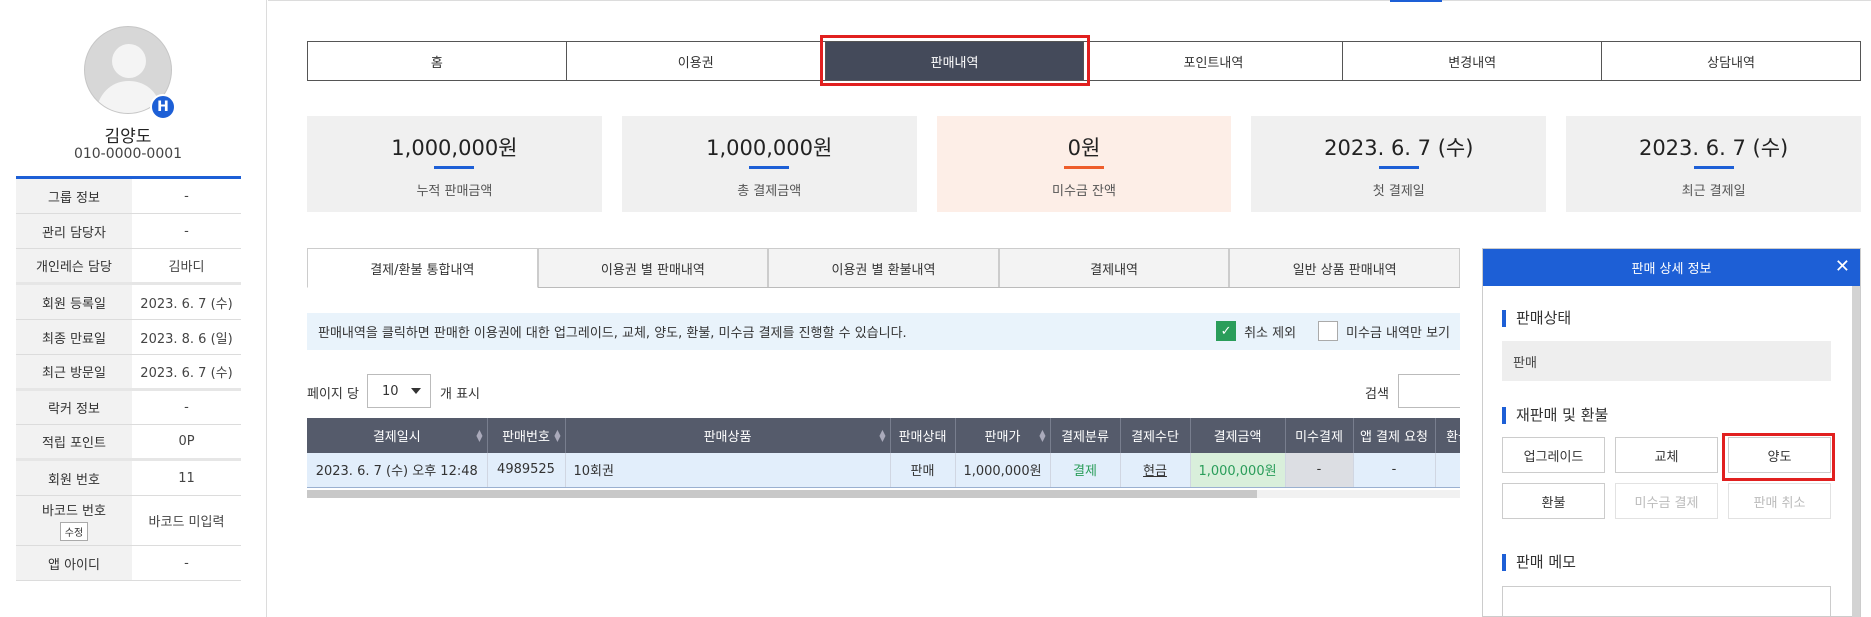 The image size is (1871, 617). I want to click on info-row-manager: 관리 담당자 -, so click(128, 231).